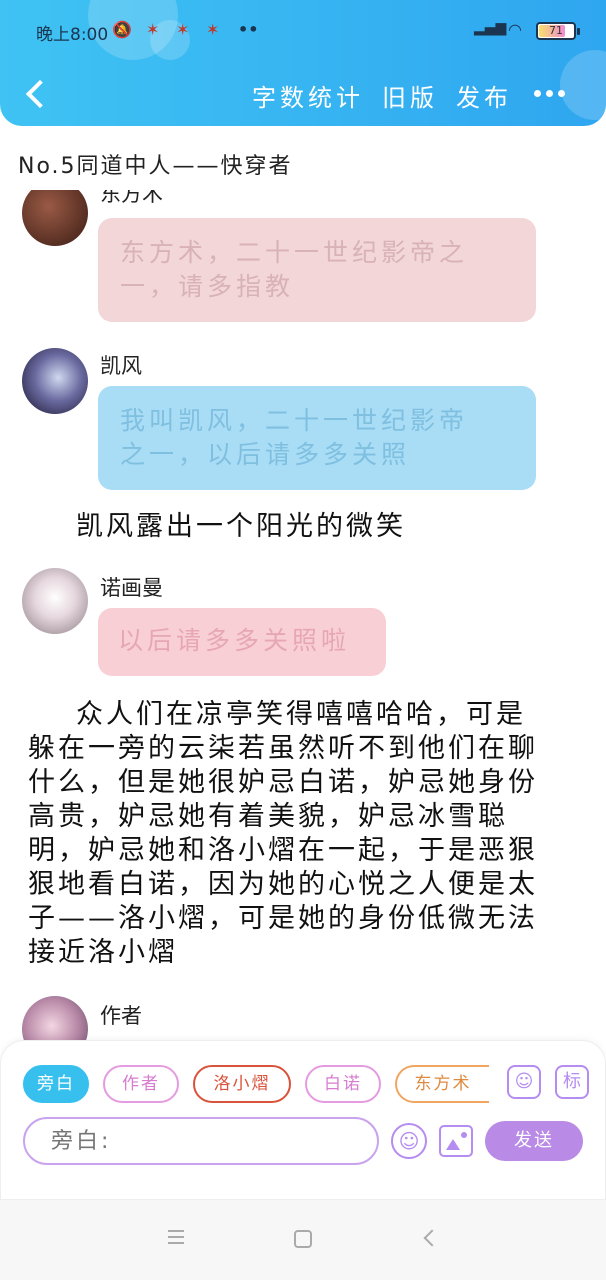 This screenshot has width=606, height=1280. I want to click on composer-panel: 旁白 作者 洛小熠 白诺 东方术 ☺ 标 ☺ 发送, so click(303, 1120).